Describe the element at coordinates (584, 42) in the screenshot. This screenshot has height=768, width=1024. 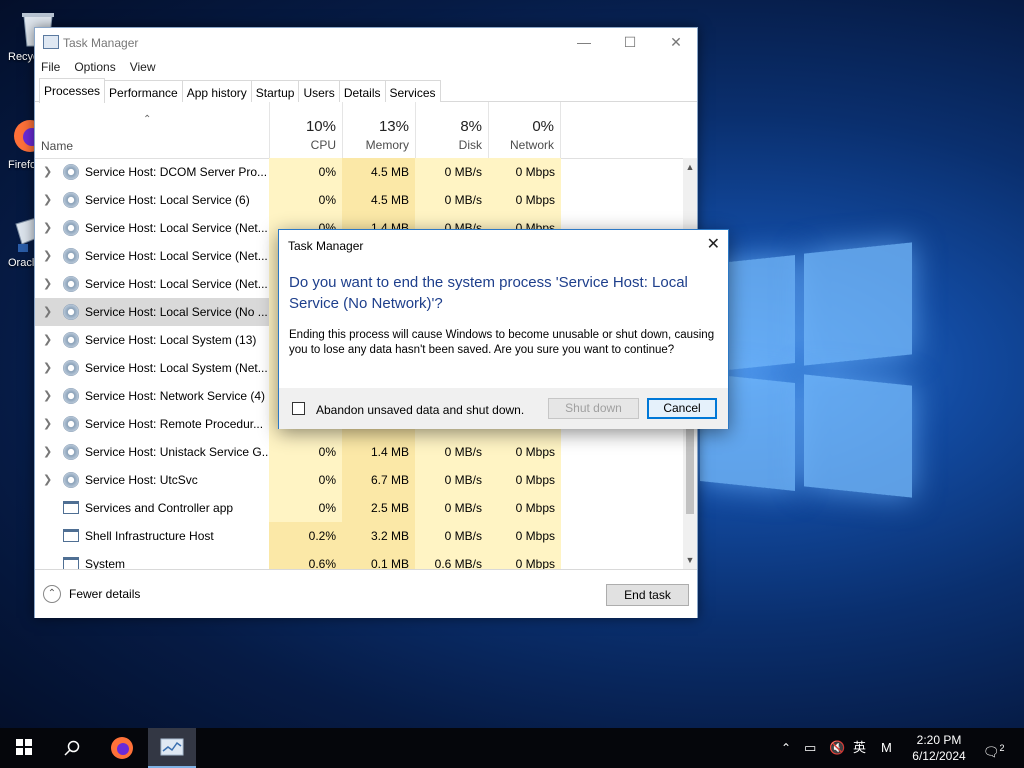
I see `minimize-button: —` at that location.